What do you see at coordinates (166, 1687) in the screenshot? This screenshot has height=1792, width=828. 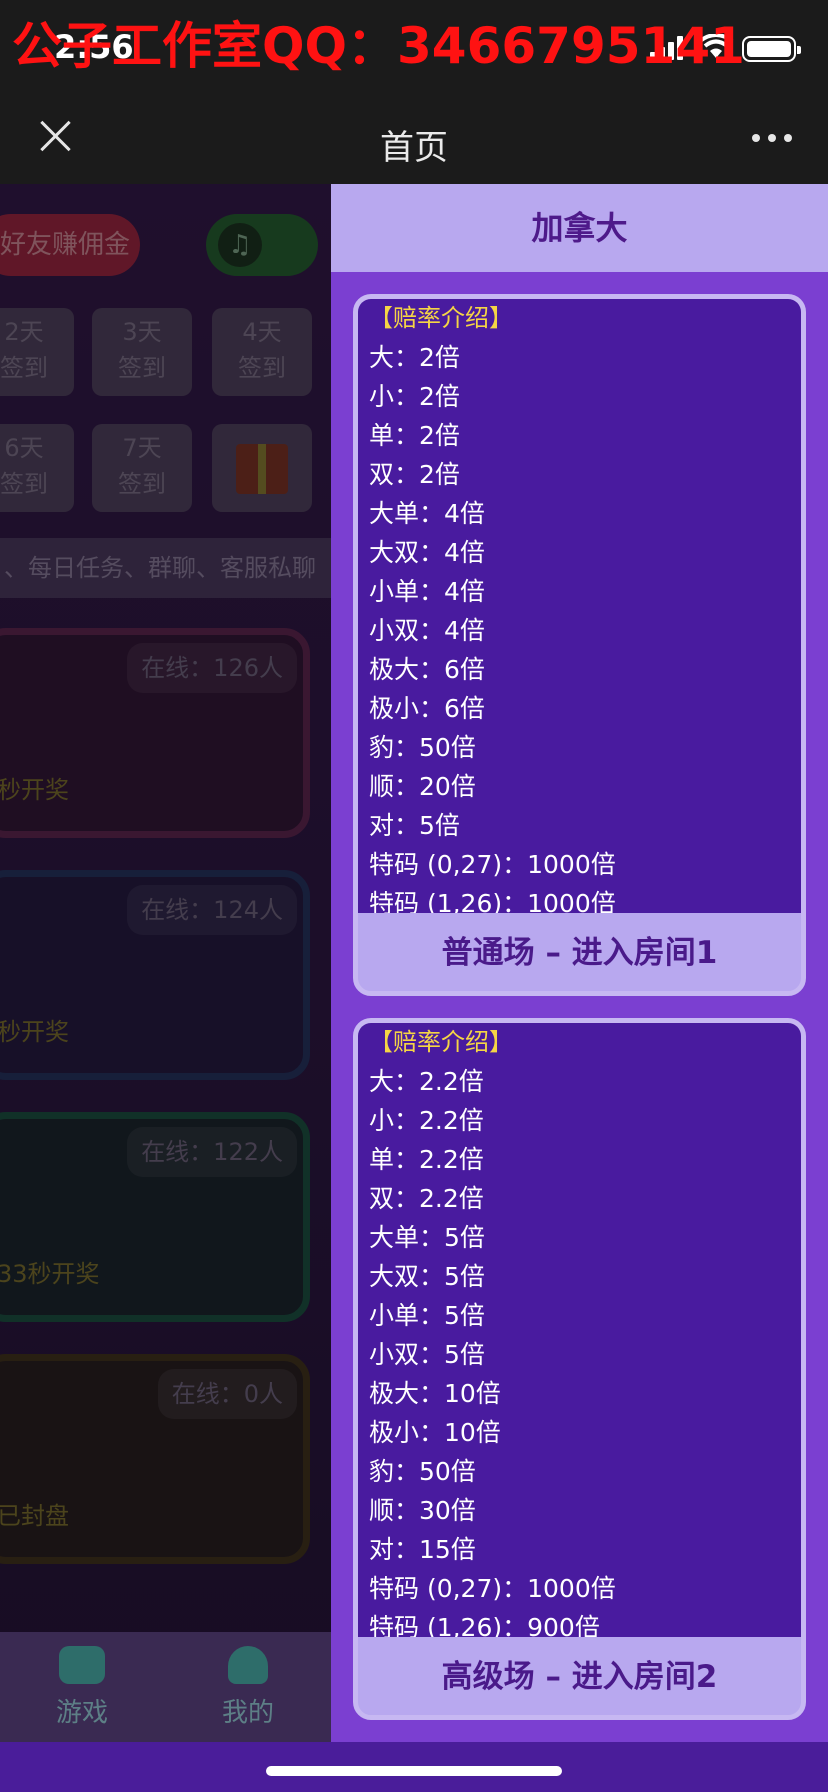 I see `bottom-tab-bar: 游戏 我的` at bounding box center [166, 1687].